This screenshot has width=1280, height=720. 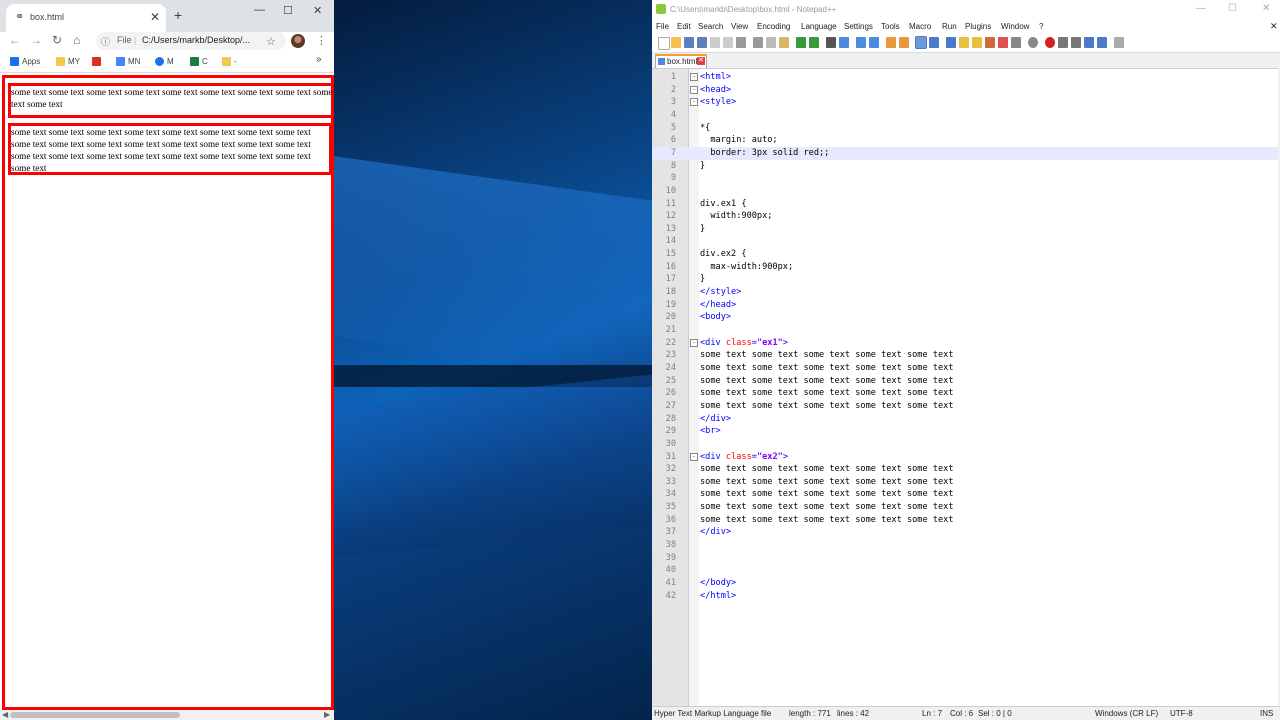 I want to click on new-tab-button: +, so click(x=178, y=15).